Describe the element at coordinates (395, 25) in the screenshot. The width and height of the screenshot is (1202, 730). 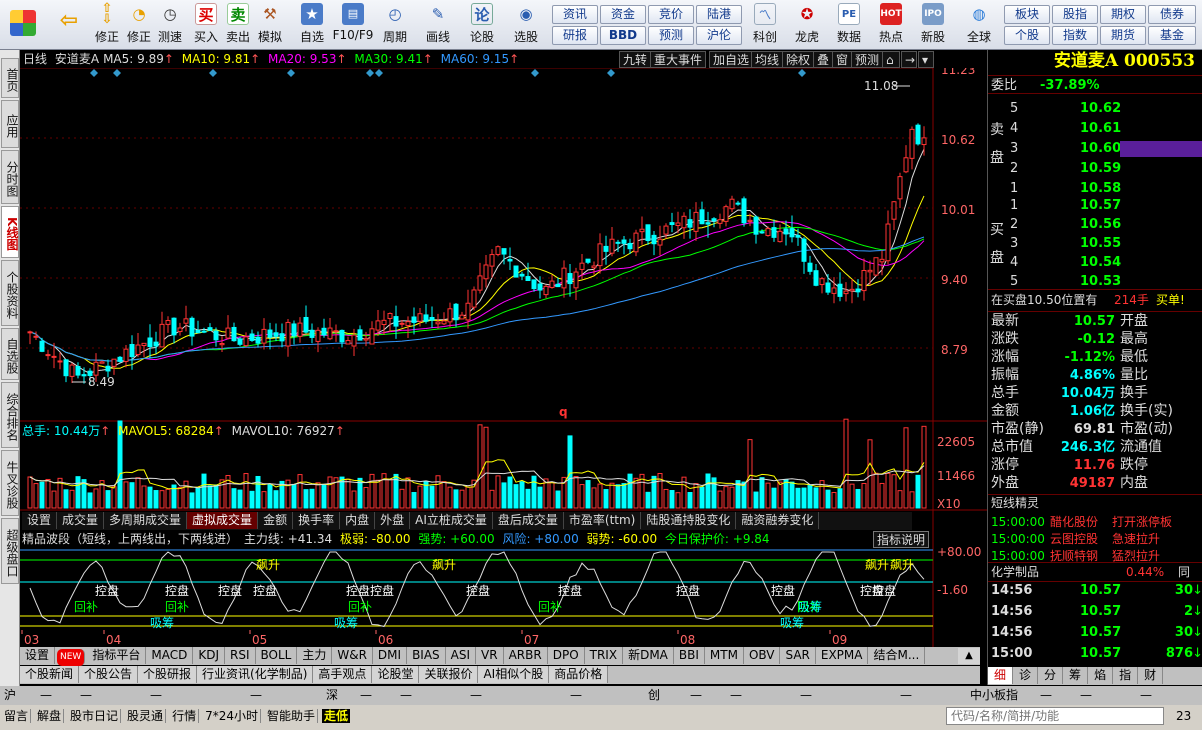
I see `period-button: ◴ 周期` at that location.